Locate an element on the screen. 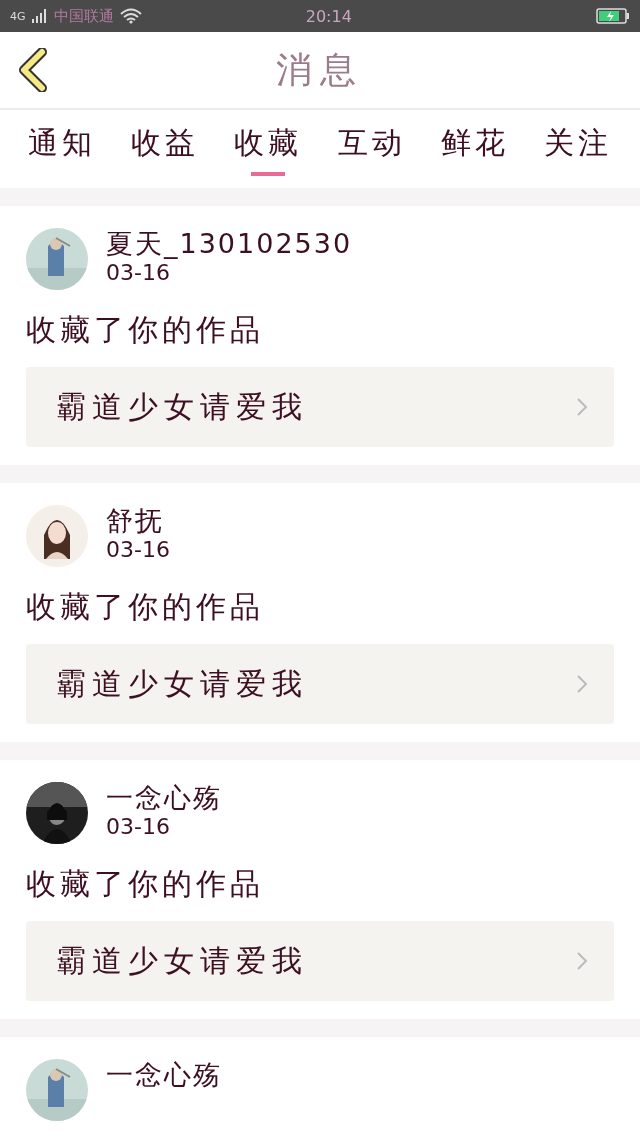  tab: 通知 is located at coordinates (62, 149).